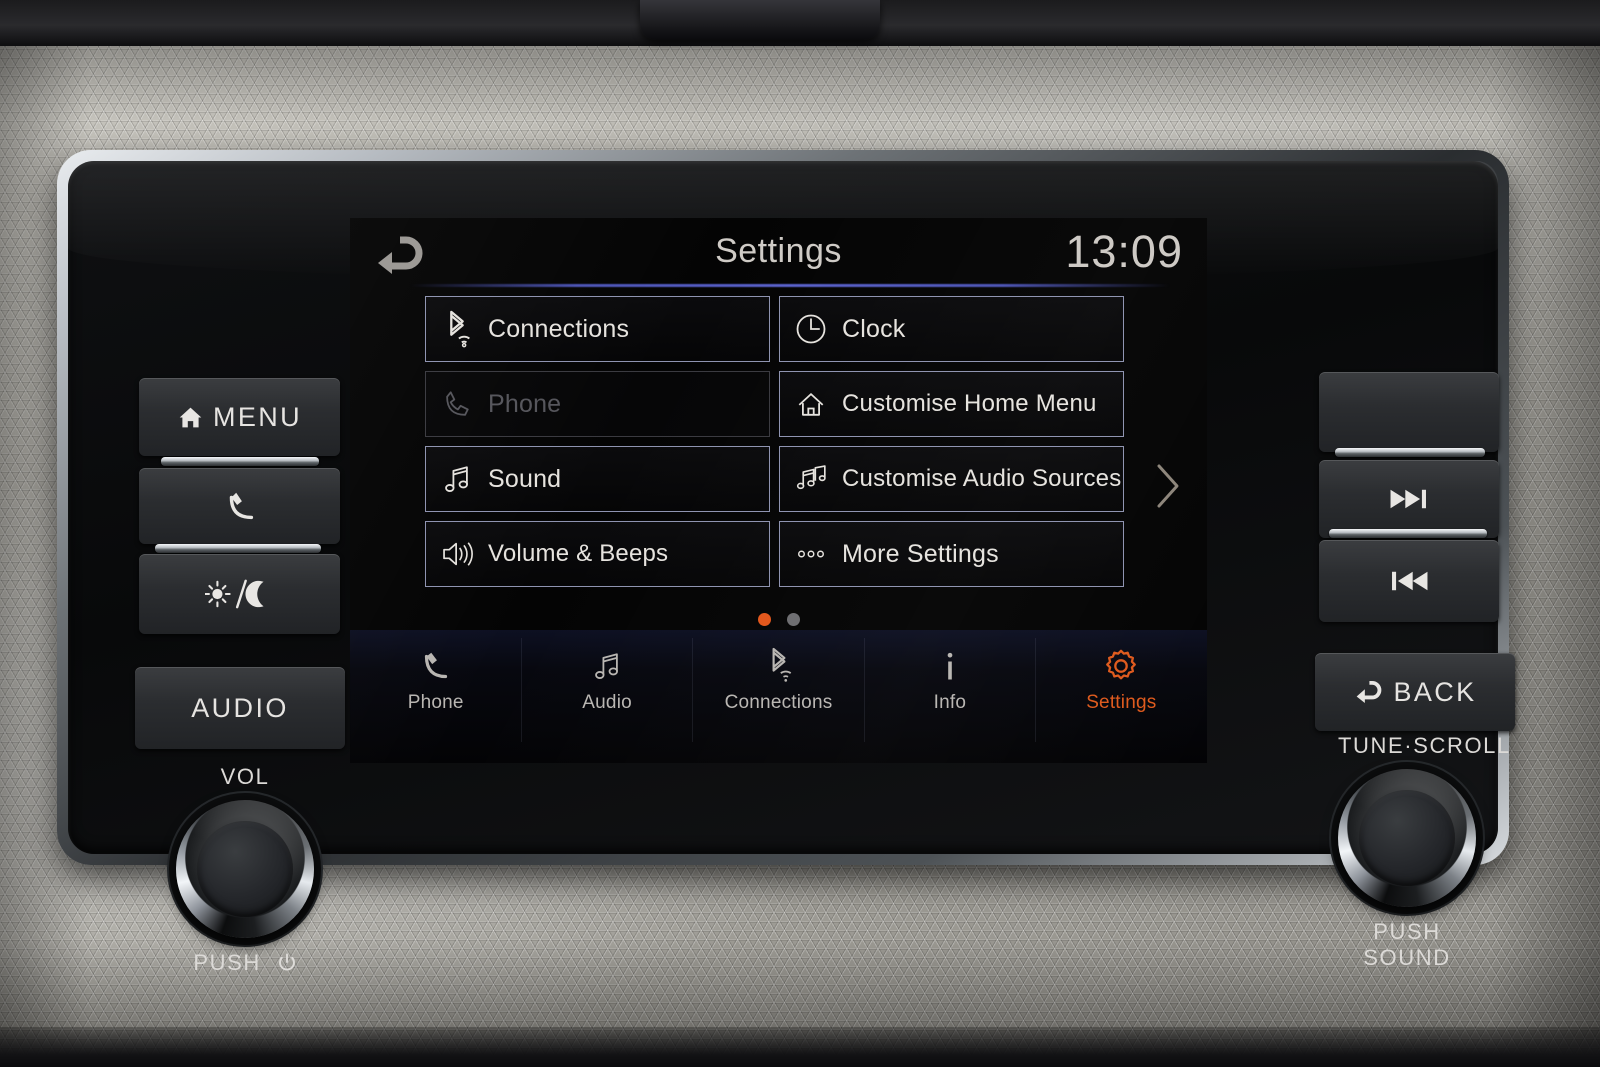 The height and width of the screenshot is (1067, 1600). I want to click on tile-phone: Phone, so click(597, 404).